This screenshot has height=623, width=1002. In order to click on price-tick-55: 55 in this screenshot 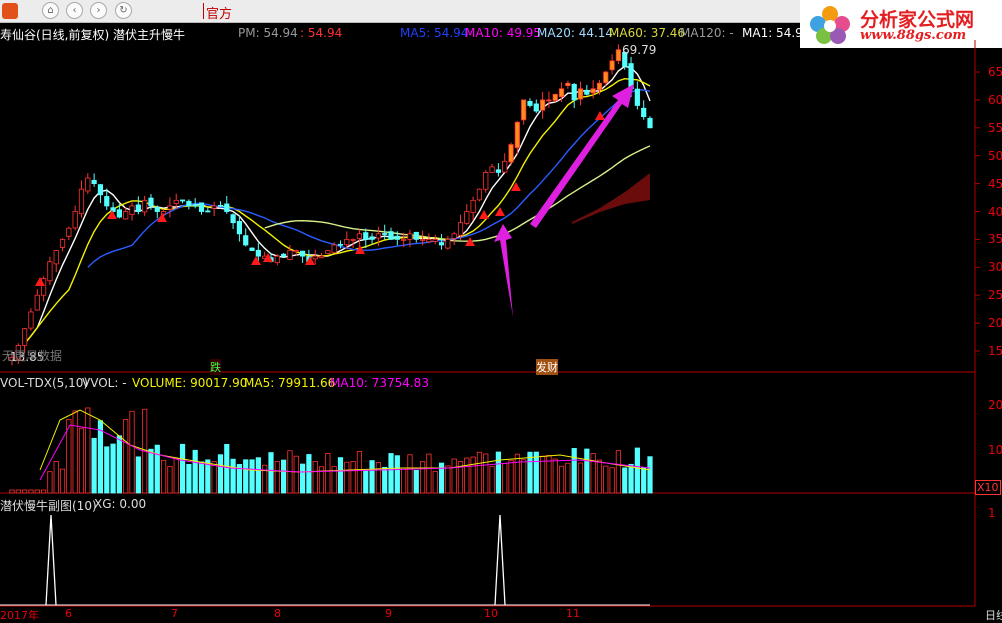, I will do `click(995, 127)`.